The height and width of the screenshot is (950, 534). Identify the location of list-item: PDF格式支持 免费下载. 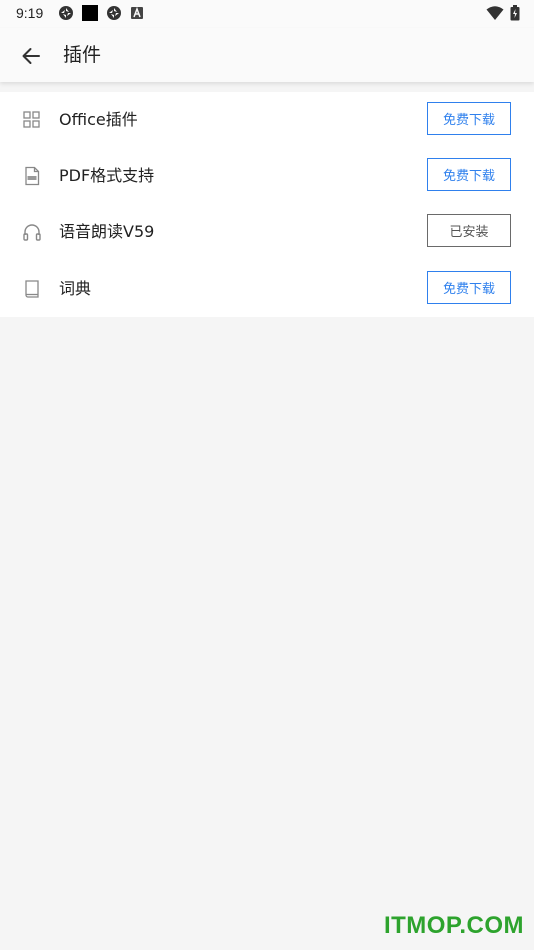
(267, 176).